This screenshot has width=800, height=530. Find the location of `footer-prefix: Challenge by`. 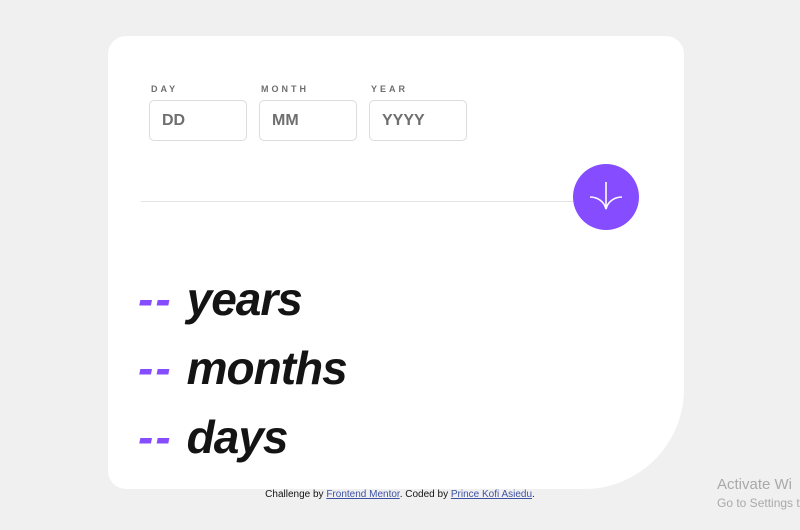

footer-prefix: Challenge by is located at coordinates (296, 494).